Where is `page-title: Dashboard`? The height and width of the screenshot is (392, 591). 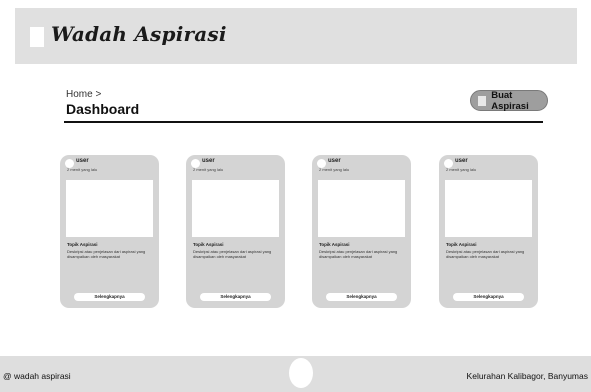
page-title: Dashboard is located at coordinates (103, 109).